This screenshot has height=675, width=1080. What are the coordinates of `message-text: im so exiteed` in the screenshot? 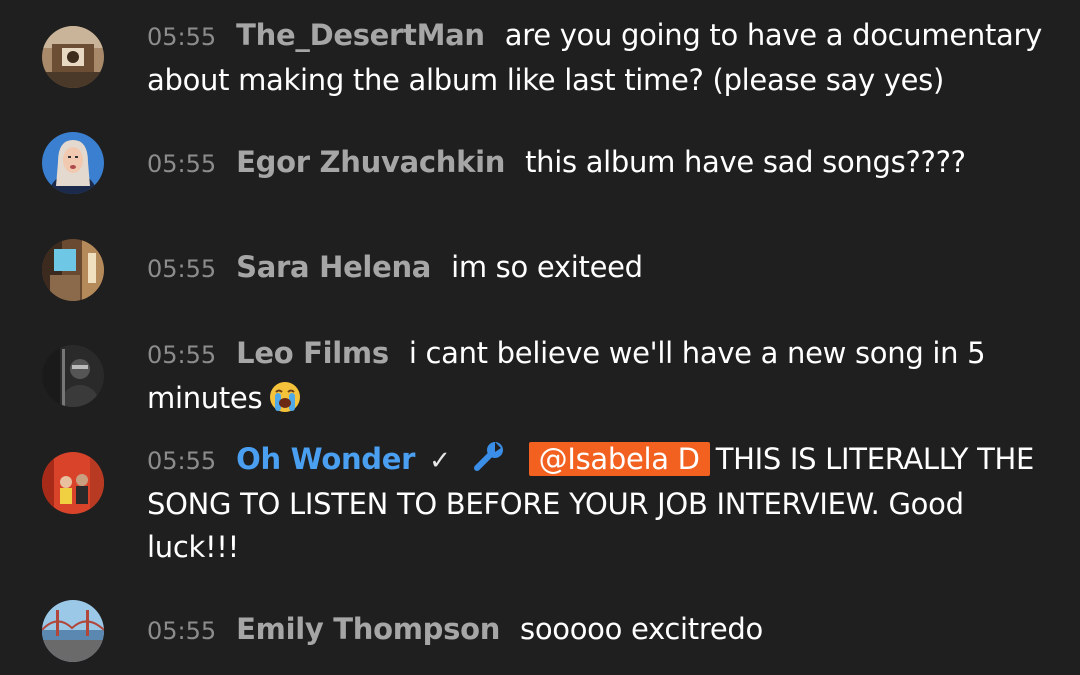 It's located at (547, 267).